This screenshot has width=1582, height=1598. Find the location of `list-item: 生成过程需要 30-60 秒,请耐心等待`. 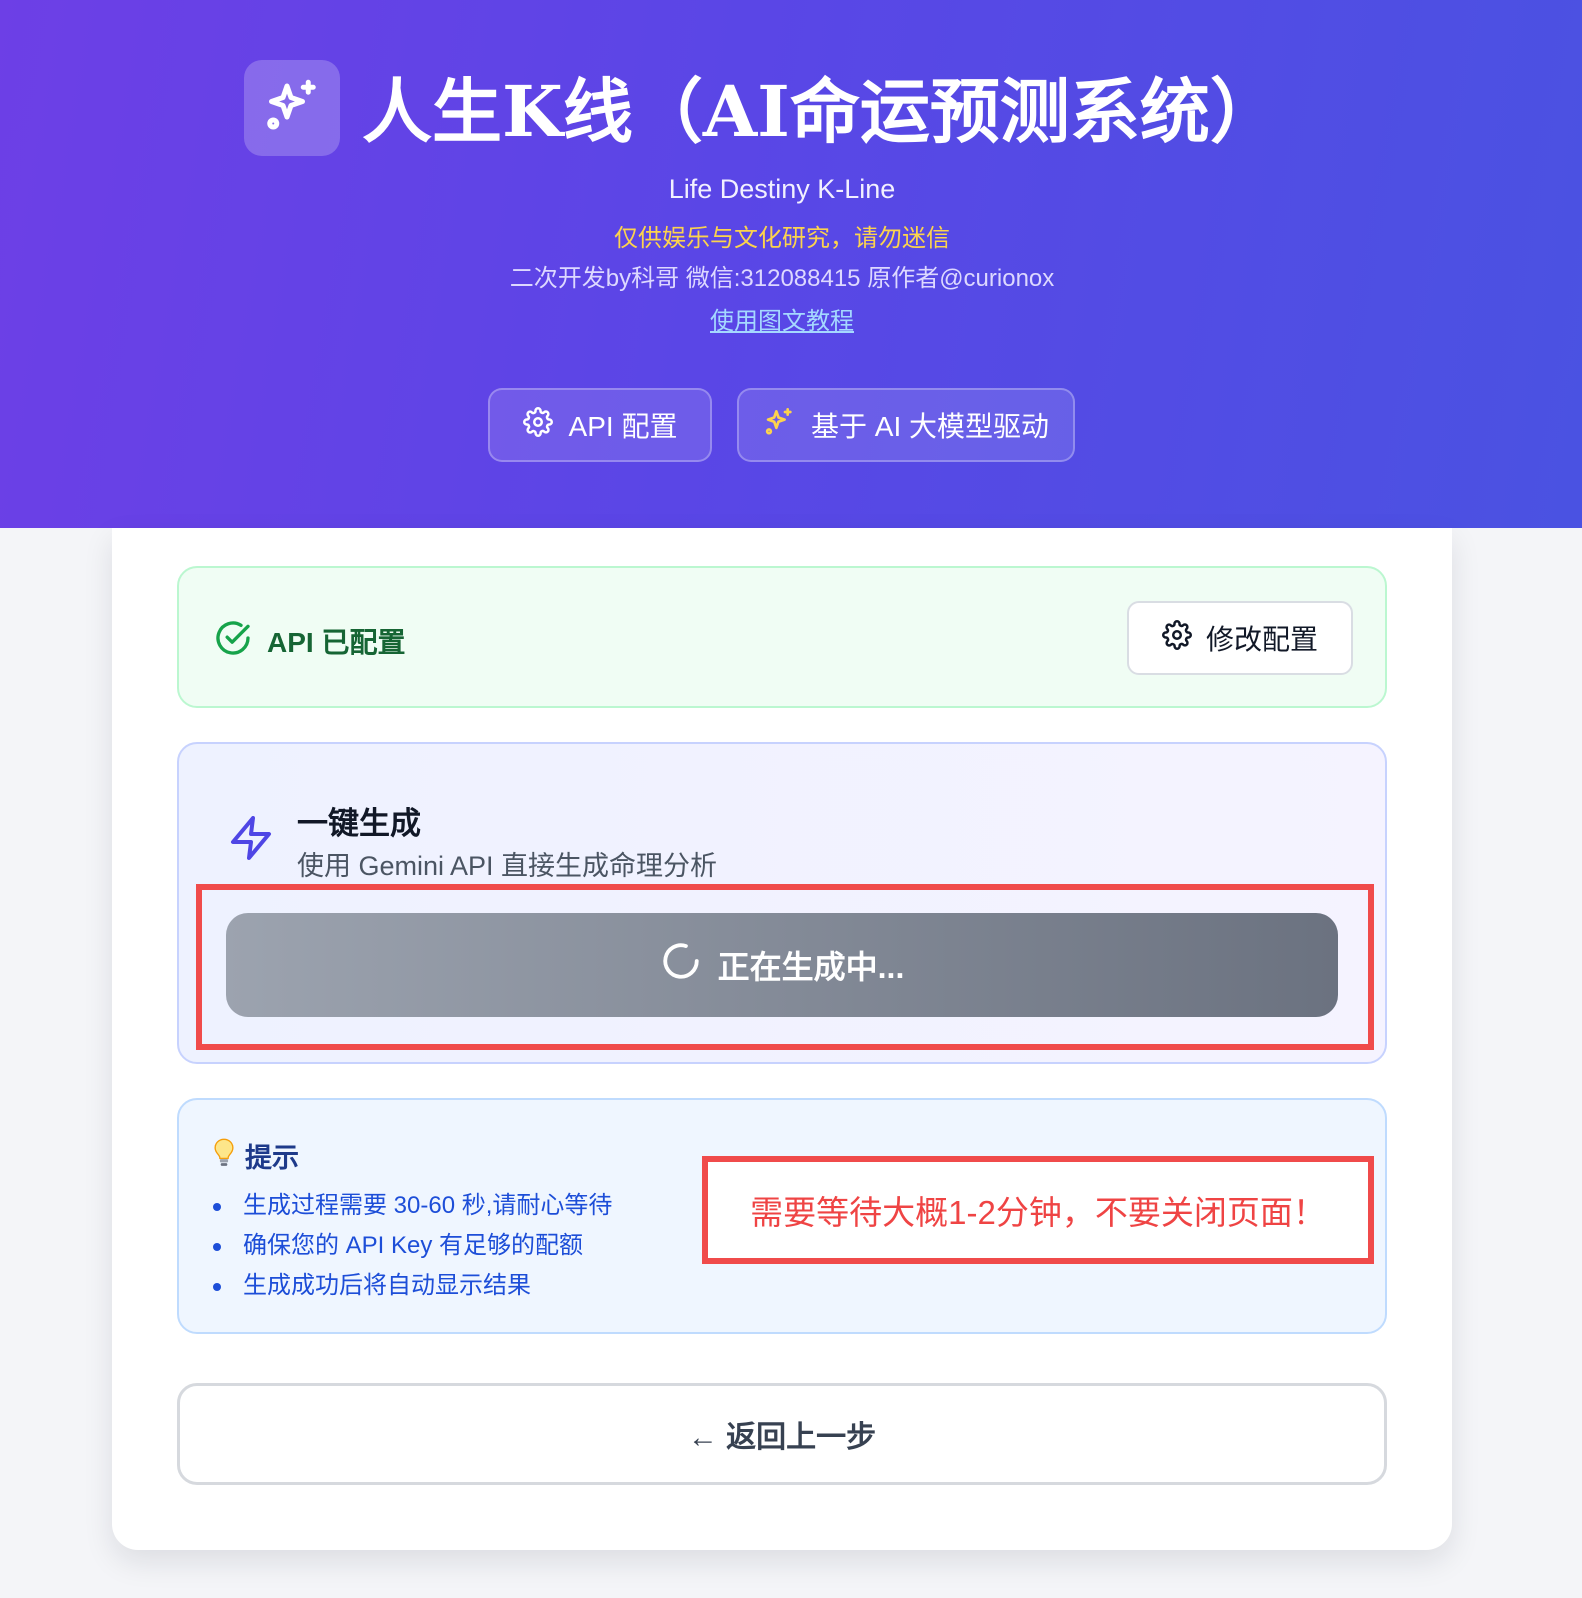

list-item: 生成过程需要 30-60 秒,请耐心等待 is located at coordinates (411, 1206).